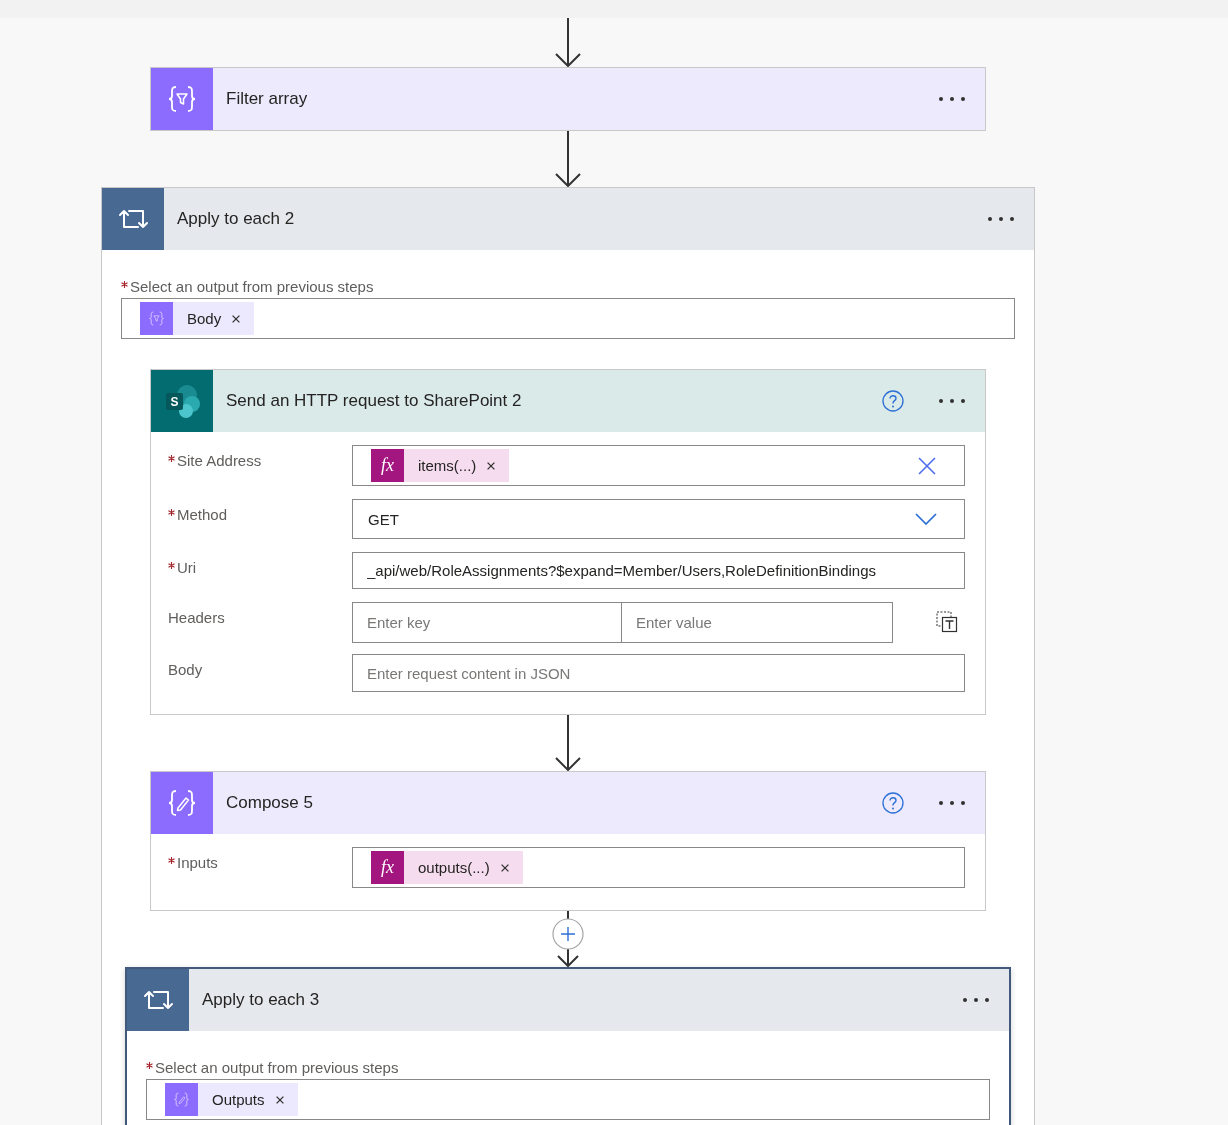 The image size is (1228, 1125). Describe the element at coordinates (204, 318) in the screenshot. I see `token-label: Body` at that location.